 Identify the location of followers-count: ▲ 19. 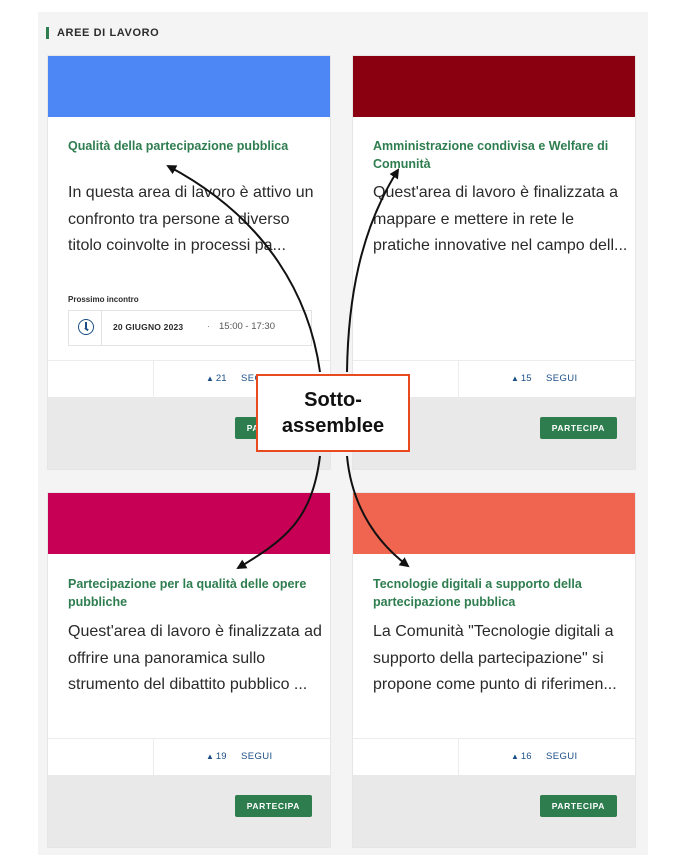
(216, 756).